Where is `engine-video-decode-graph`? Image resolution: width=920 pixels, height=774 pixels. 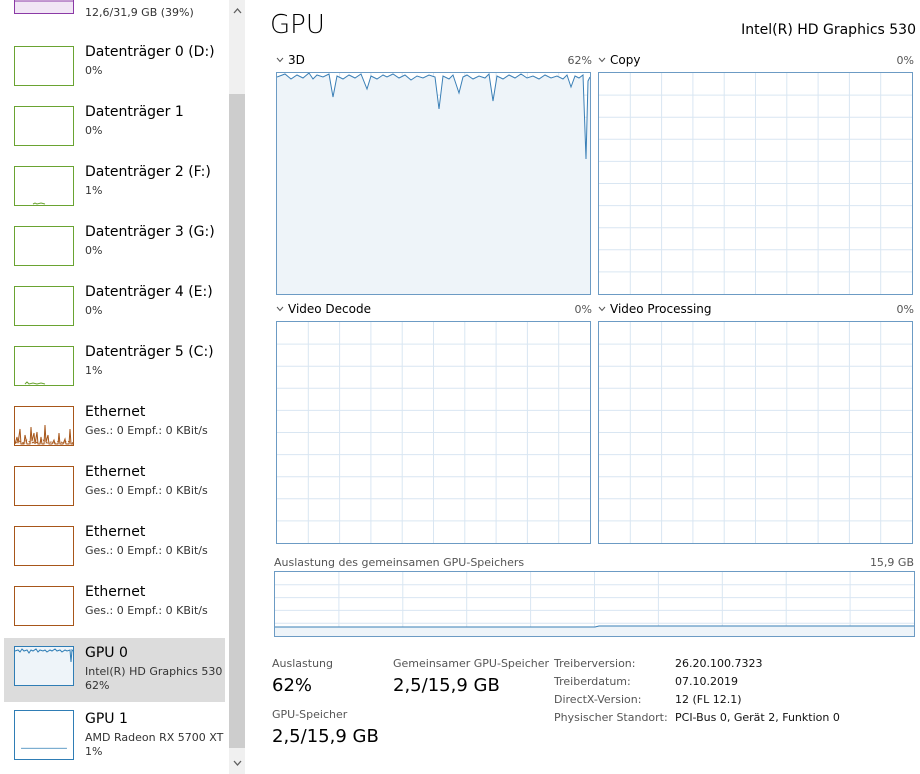
engine-video-decode-graph is located at coordinates (433, 432).